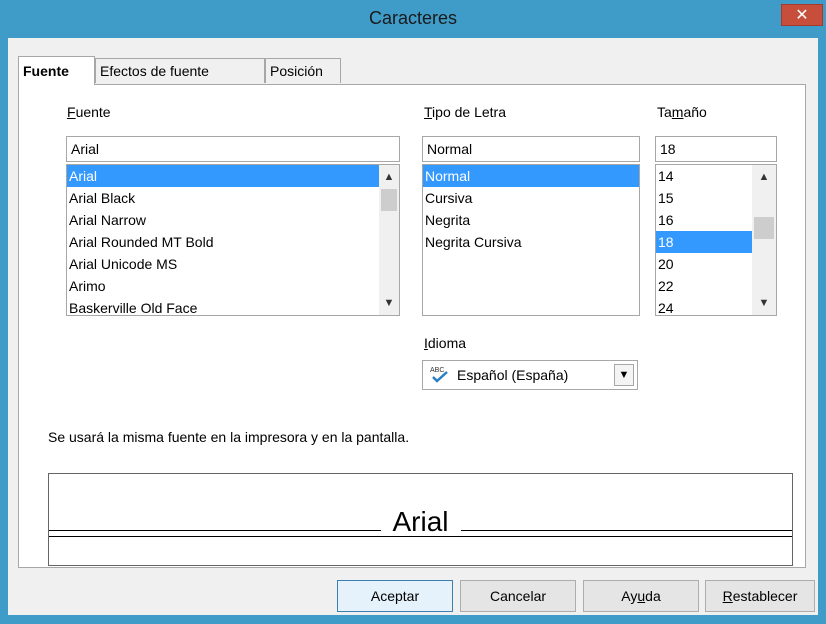  Describe the element at coordinates (624, 375) in the screenshot. I see `chevron-down-icon: ▼` at that location.